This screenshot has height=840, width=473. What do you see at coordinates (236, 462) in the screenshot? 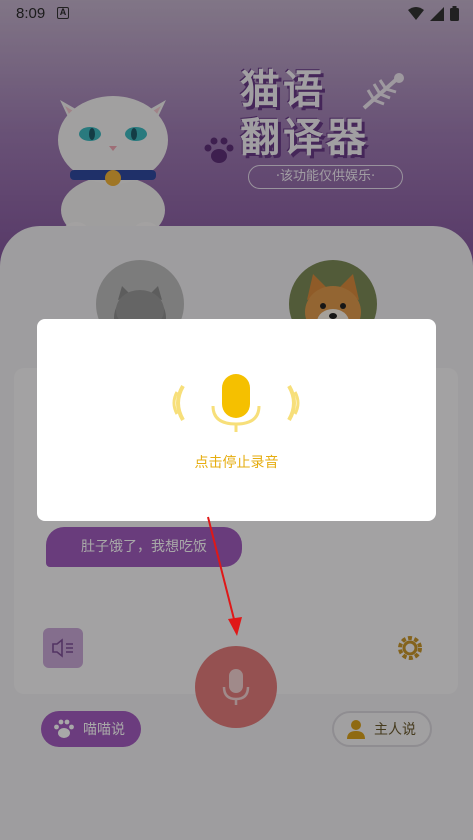
I see `stop-recording-hint: 点击停止录音` at bounding box center [236, 462].